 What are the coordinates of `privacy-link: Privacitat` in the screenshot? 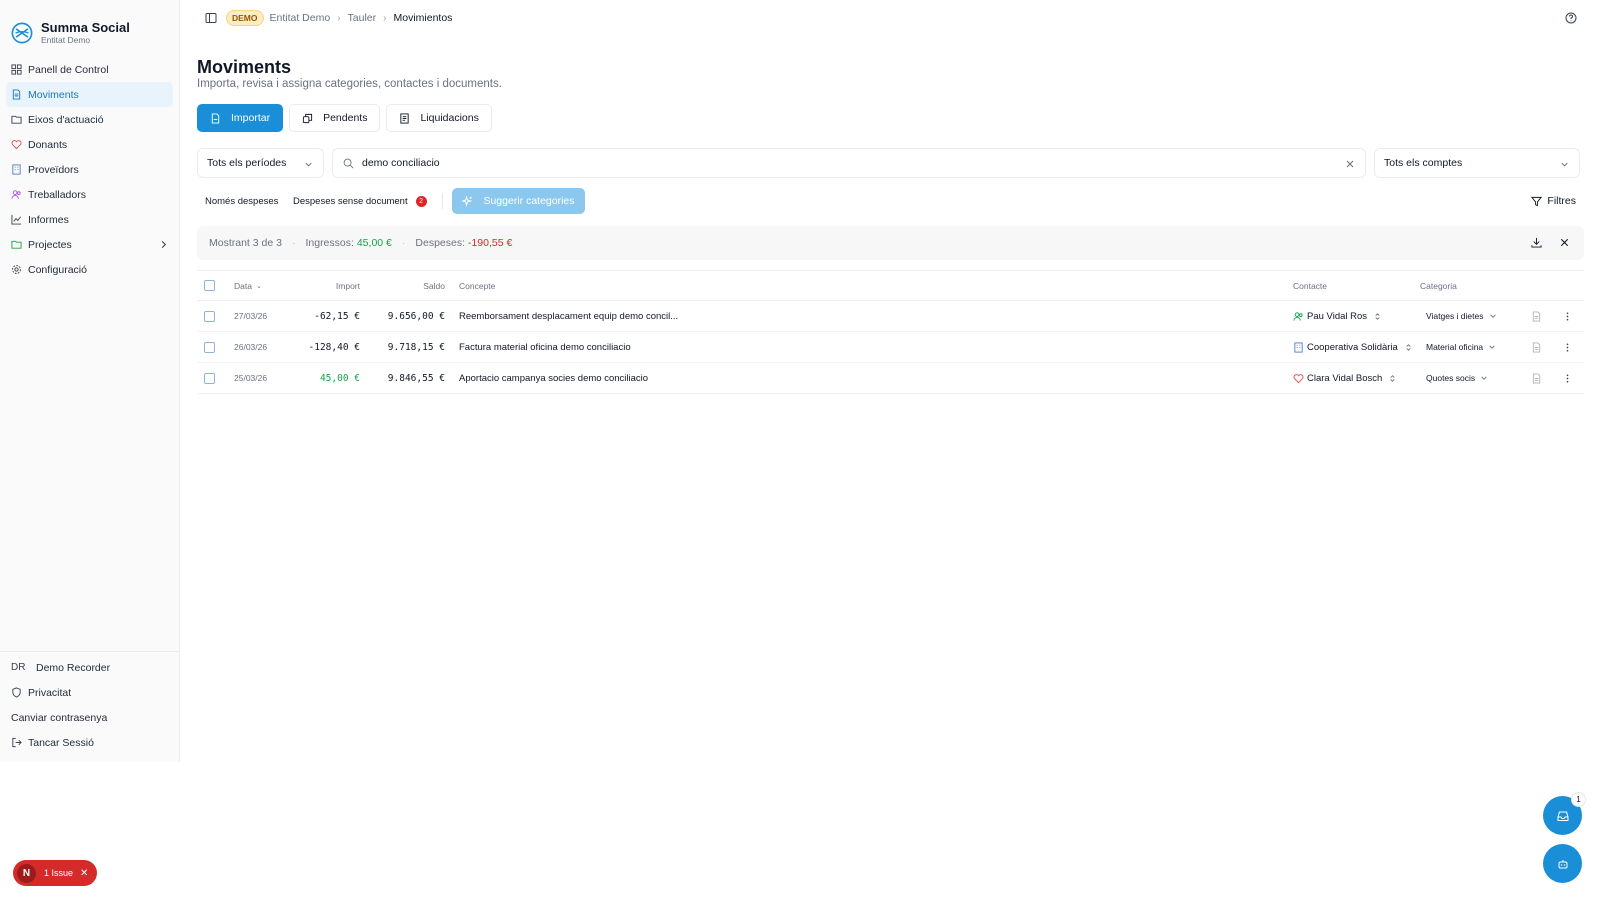 It's located at (89, 692).